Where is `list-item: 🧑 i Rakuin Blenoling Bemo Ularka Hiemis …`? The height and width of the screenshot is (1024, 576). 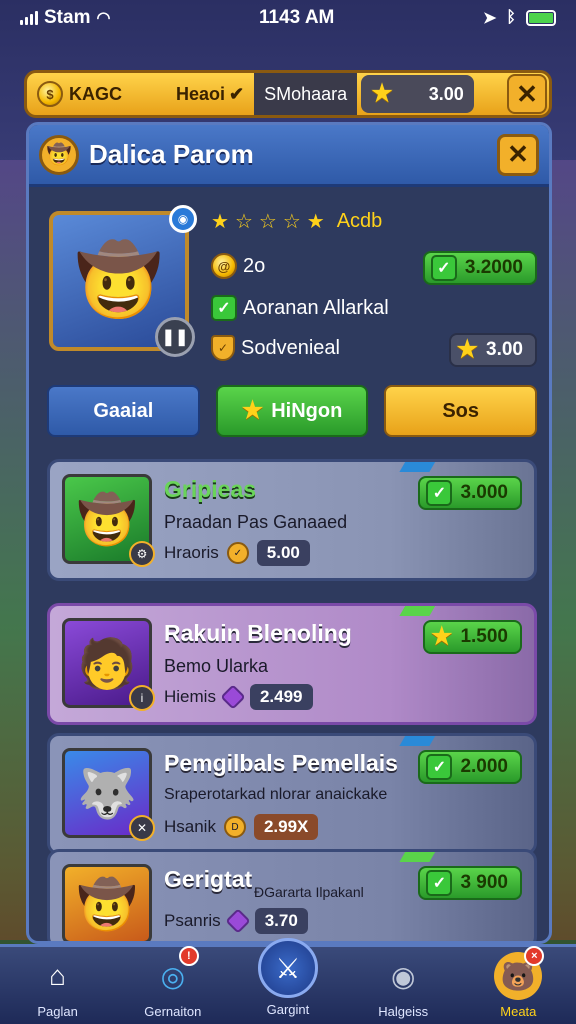 list-item: 🧑 i Rakuin Blenoling Bemo Ularka Hiemis … is located at coordinates (292, 664).